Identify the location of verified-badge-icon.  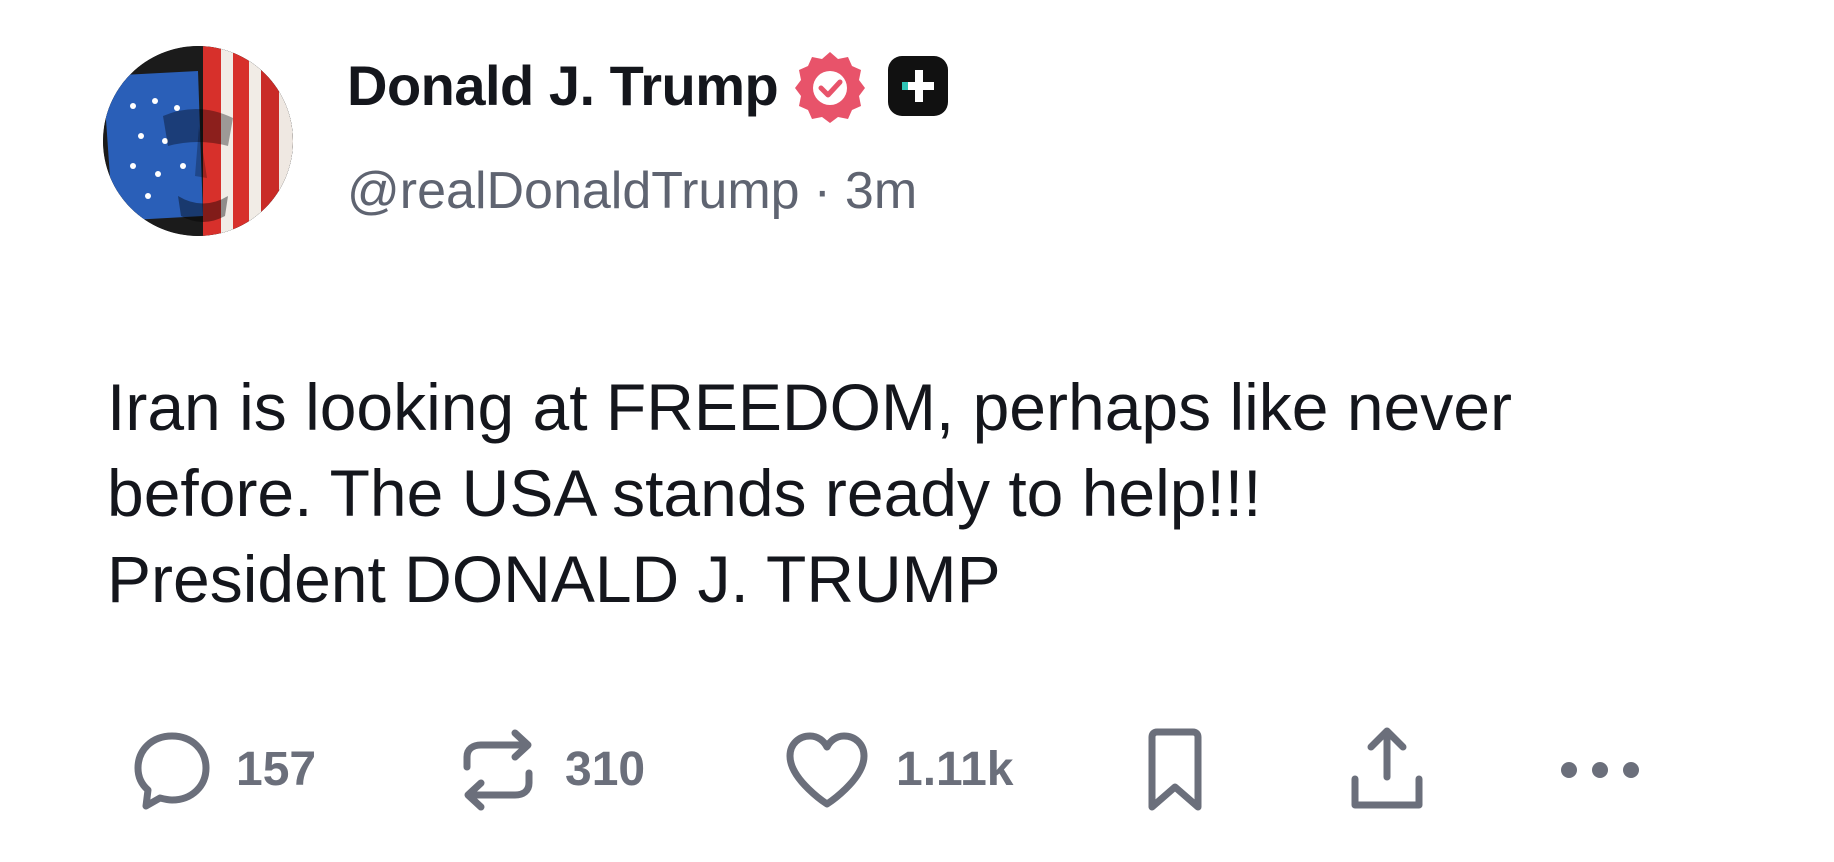
(830, 86).